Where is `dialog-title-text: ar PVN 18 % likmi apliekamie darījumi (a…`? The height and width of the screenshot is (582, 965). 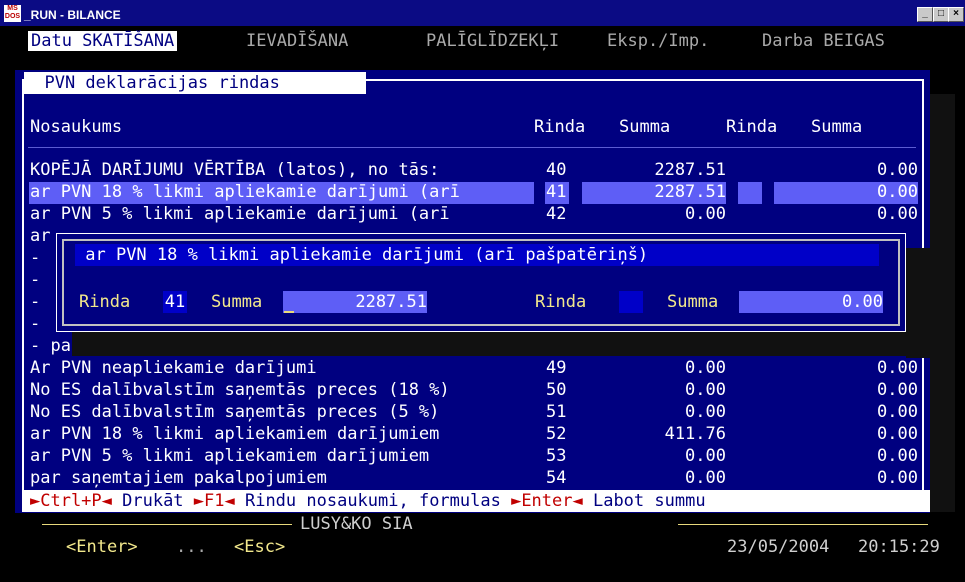 dialog-title-text: ar PVN 18 % likmi apliekamie darījumi (a… is located at coordinates (367, 255).